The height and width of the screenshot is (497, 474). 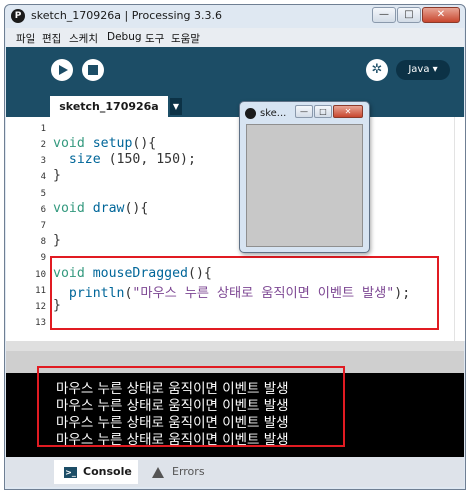 I want to click on play-icon, so click(x=63, y=70).